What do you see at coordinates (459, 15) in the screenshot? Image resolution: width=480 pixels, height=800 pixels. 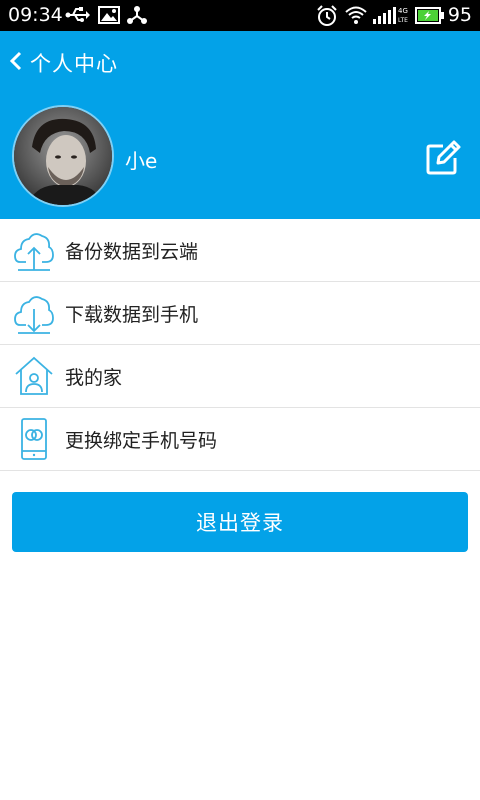 I see `battery-level: 95` at bounding box center [459, 15].